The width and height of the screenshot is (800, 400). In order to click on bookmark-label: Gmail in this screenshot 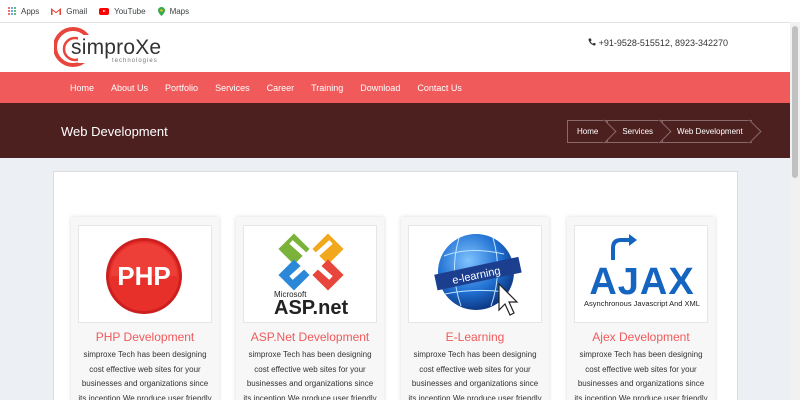, I will do `click(77, 11)`.